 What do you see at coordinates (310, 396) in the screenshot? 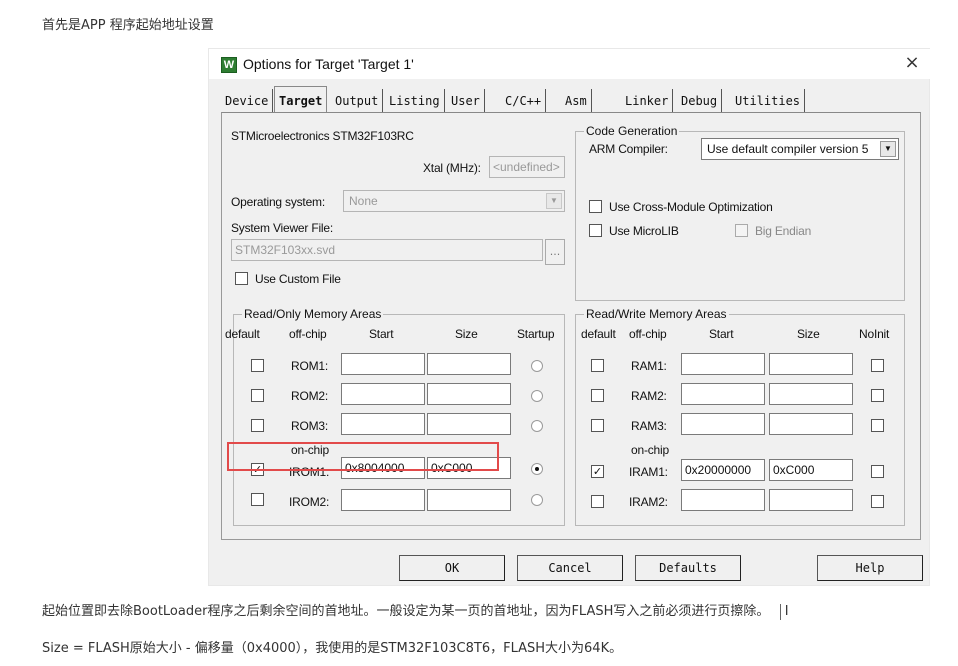
I see `rom2-label: ROM2:` at bounding box center [310, 396].